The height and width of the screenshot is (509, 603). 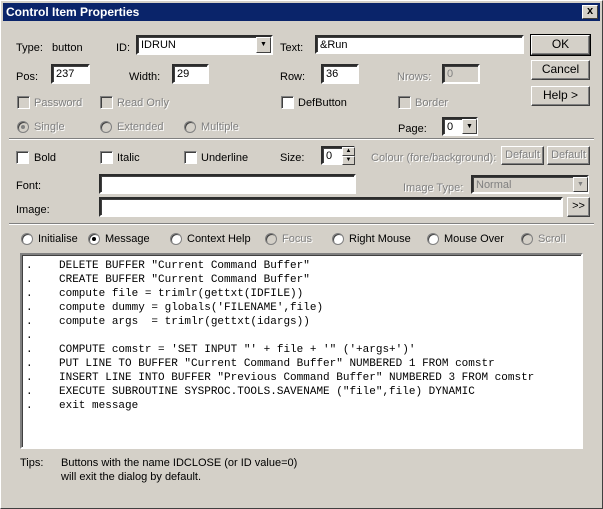 What do you see at coordinates (287, 102) in the screenshot?
I see `defbutton-checkbox` at bounding box center [287, 102].